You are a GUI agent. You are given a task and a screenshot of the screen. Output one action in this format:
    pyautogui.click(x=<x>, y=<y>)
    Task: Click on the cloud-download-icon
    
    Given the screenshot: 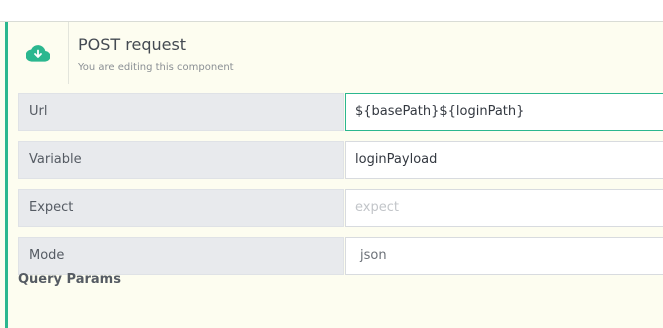 What is the action you would take?
    pyautogui.click(x=38, y=53)
    